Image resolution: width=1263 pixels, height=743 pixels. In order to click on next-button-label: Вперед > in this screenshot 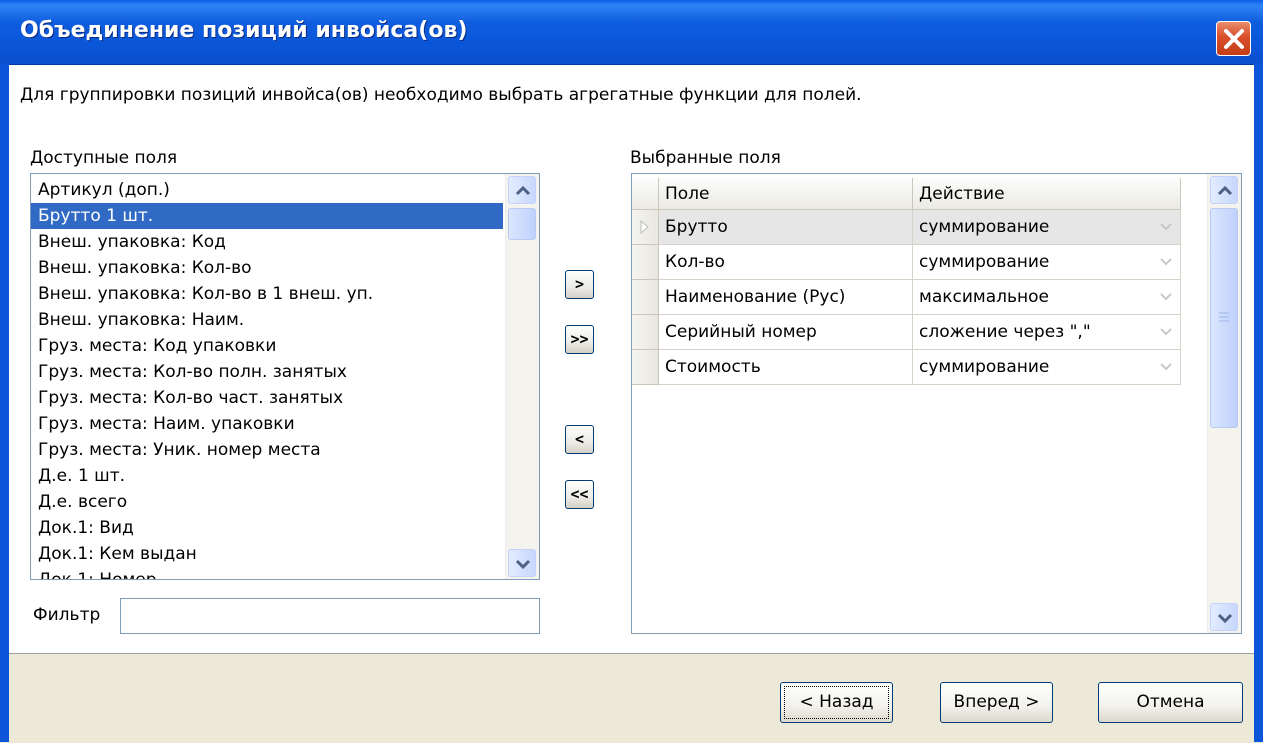, I will do `click(996, 702)`.